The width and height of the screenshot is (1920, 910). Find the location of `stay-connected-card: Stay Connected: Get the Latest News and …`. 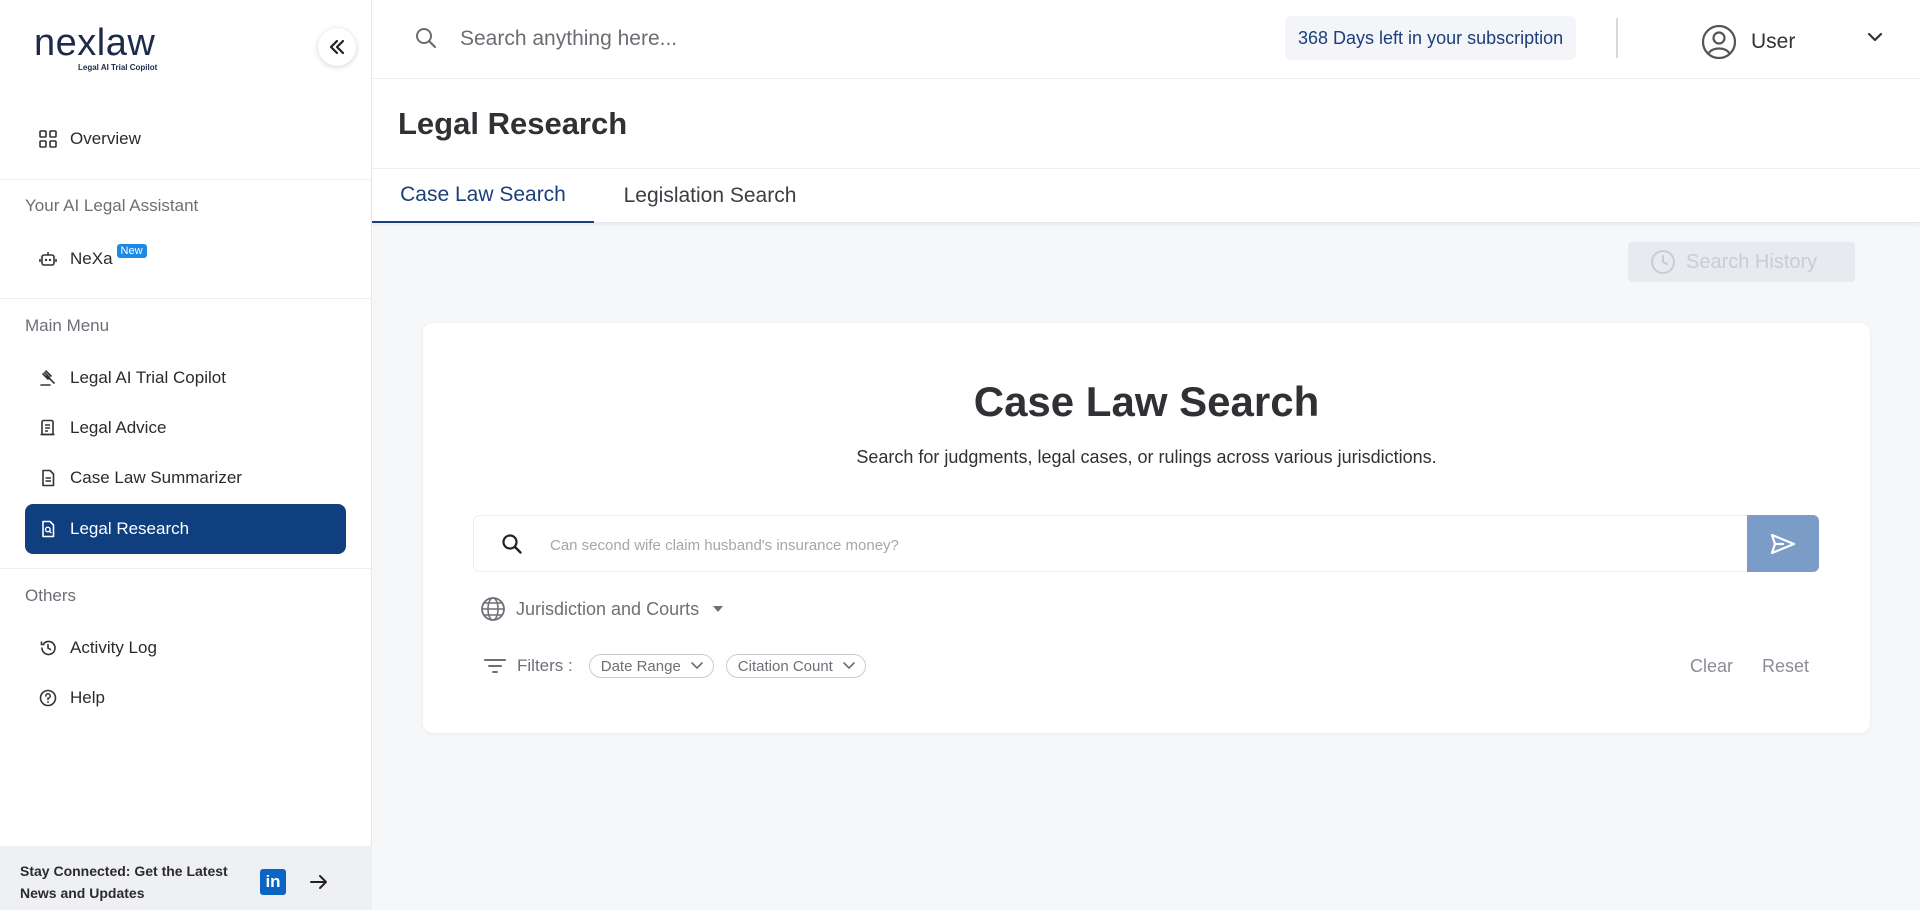

stay-connected-card: Stay Connected: Get the Latest News and … is located at coordinates (186, 878).